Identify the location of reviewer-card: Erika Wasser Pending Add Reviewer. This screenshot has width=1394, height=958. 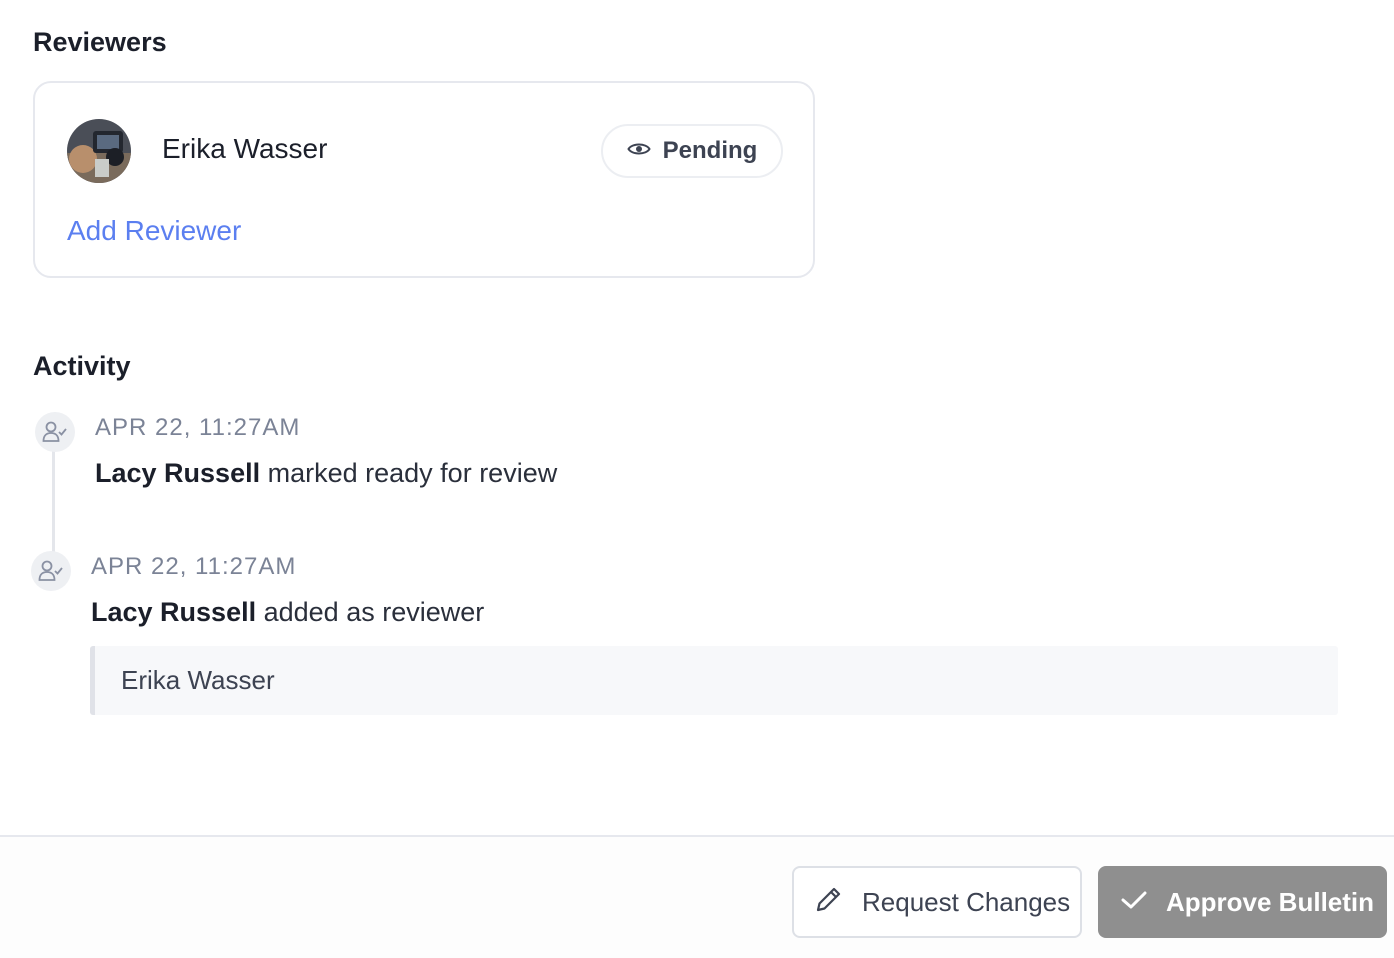
(424, 179).